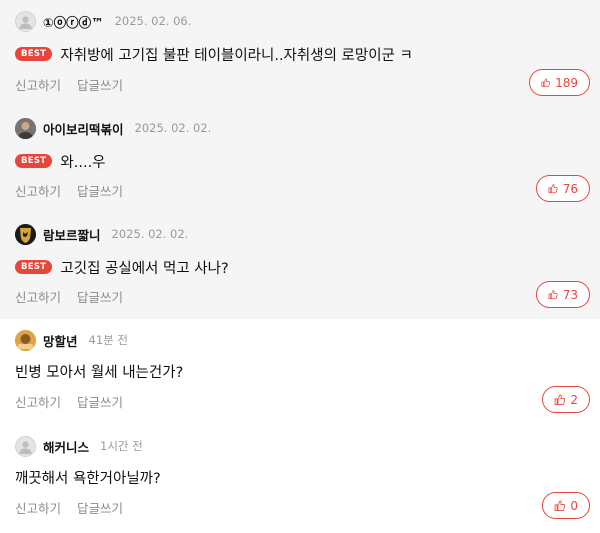  What do you see at coordinates (300, 21) in the screenshot?
I see `comment-header: ①ⓞⓡⓓ™ 2025. 02. 06.` at bounding box center [300, 21].